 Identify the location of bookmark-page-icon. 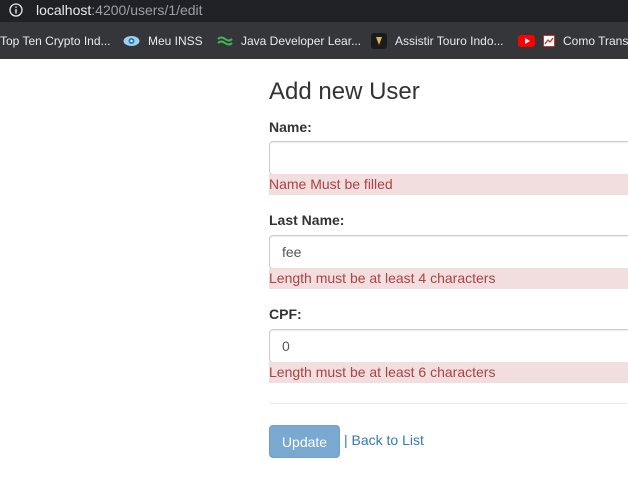
(549, 40).